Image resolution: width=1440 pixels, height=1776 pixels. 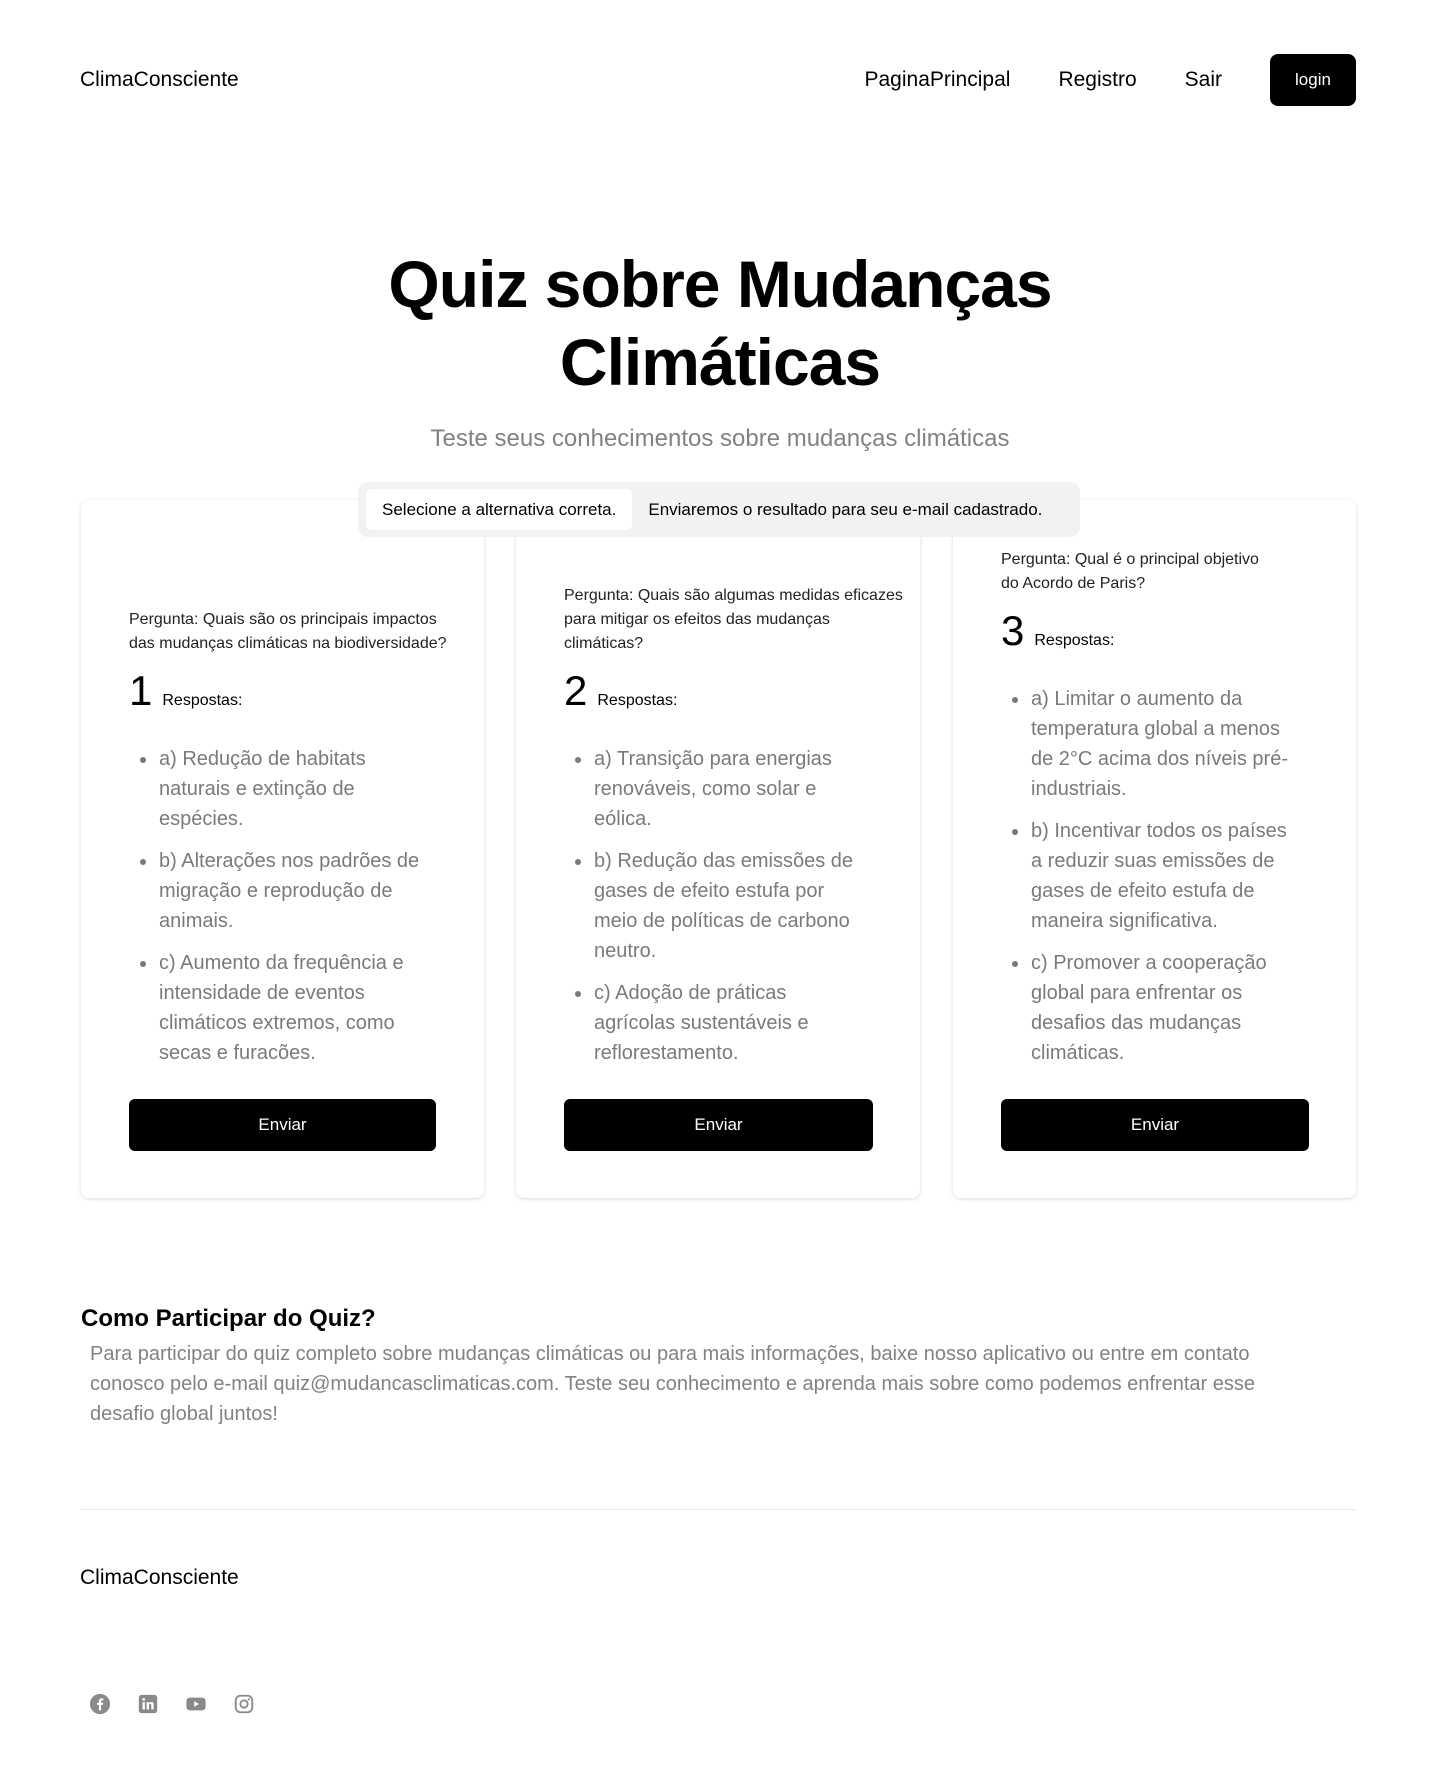 I want to click on youtube-icon, so click(x=196, y=1704).